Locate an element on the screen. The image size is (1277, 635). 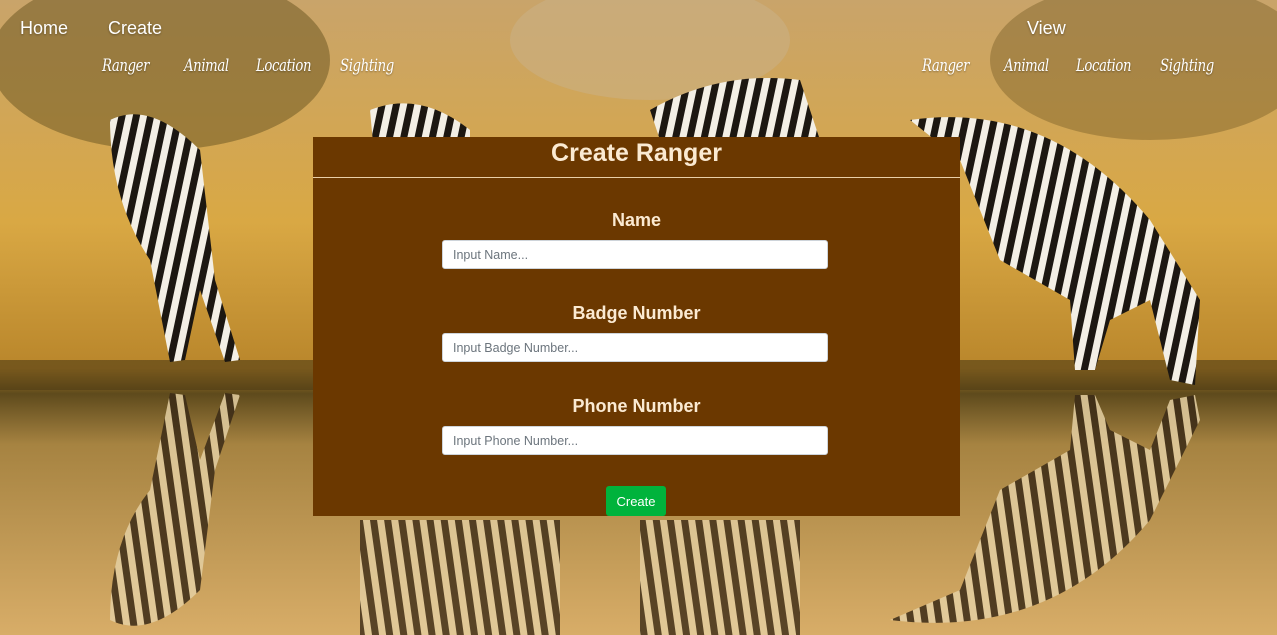
view-ranger-link: Ranger is located at coordinates (945, 66).